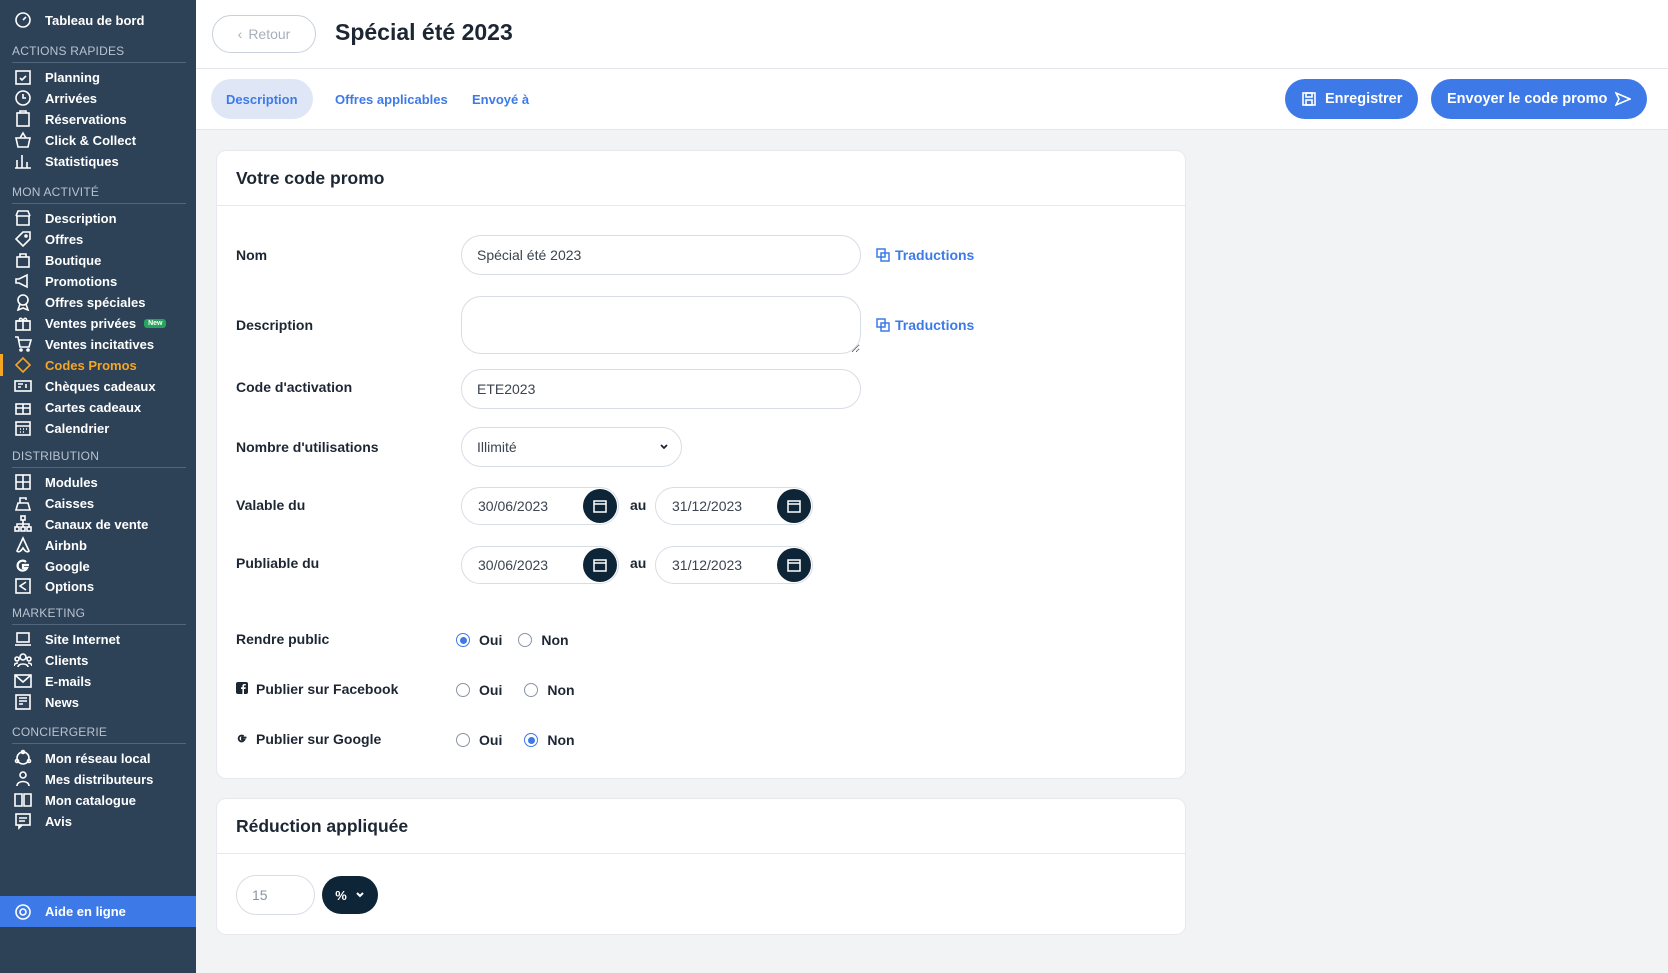 The height and width of the screenshot is (973, 1668). I want to click on cart-icon, so click(22, 344).